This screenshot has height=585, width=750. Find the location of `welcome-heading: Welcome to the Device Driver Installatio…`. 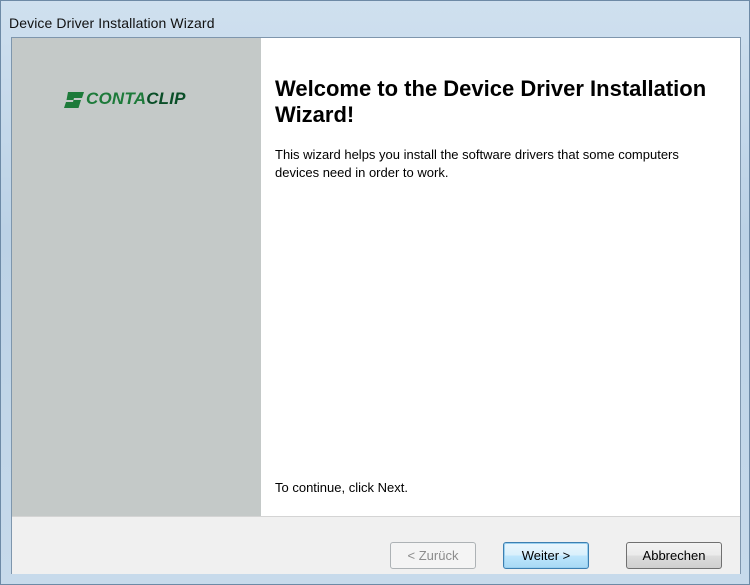

welcome-heading: Welcome to the Device Driver Installatio… is located at coordinates (491, 101).